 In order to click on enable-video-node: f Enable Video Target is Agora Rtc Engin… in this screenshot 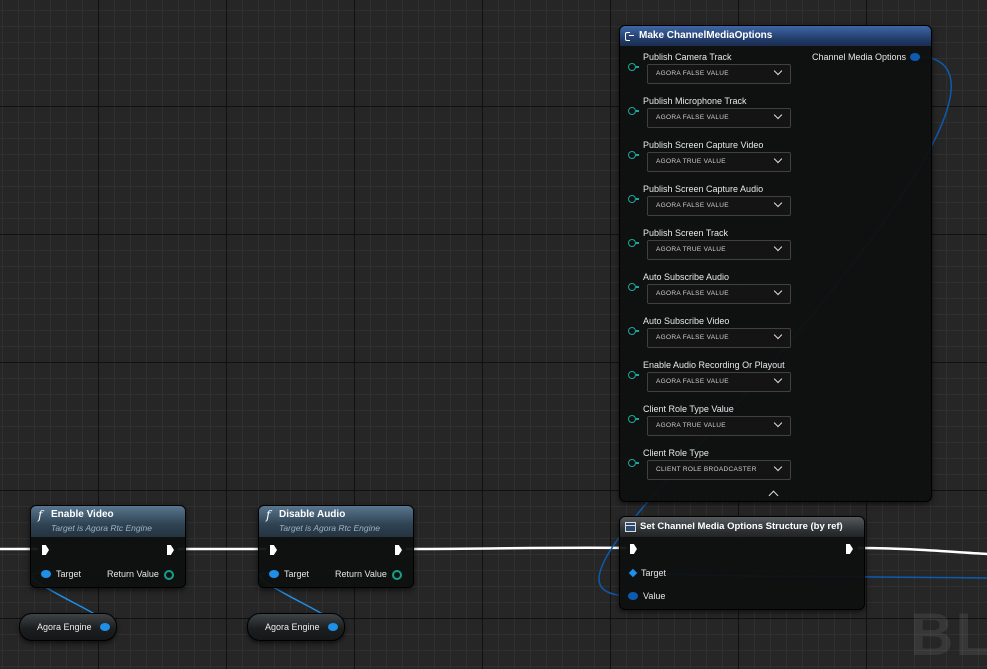, I will do `click(108, 546)`.